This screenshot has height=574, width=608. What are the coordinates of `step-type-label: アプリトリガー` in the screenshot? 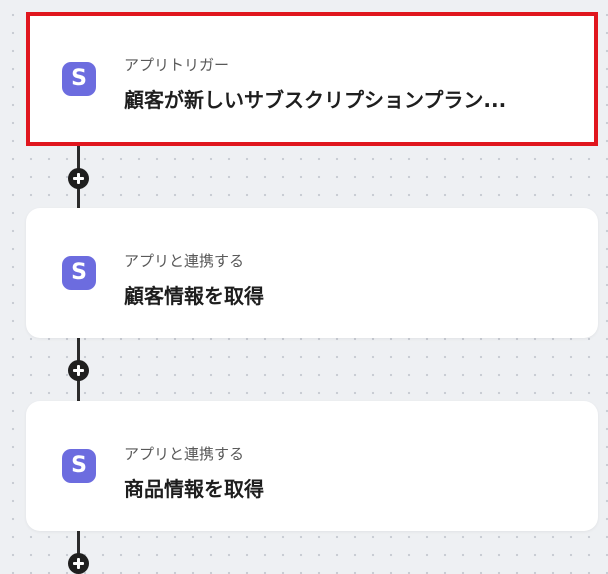 It's located at (177, 65).